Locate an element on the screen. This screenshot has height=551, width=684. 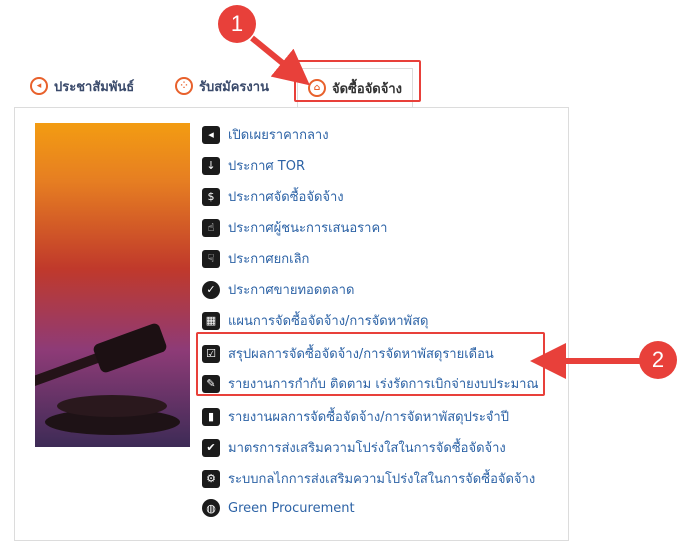
annotation-badge-2: 2 is located at coordinates (658, 360).